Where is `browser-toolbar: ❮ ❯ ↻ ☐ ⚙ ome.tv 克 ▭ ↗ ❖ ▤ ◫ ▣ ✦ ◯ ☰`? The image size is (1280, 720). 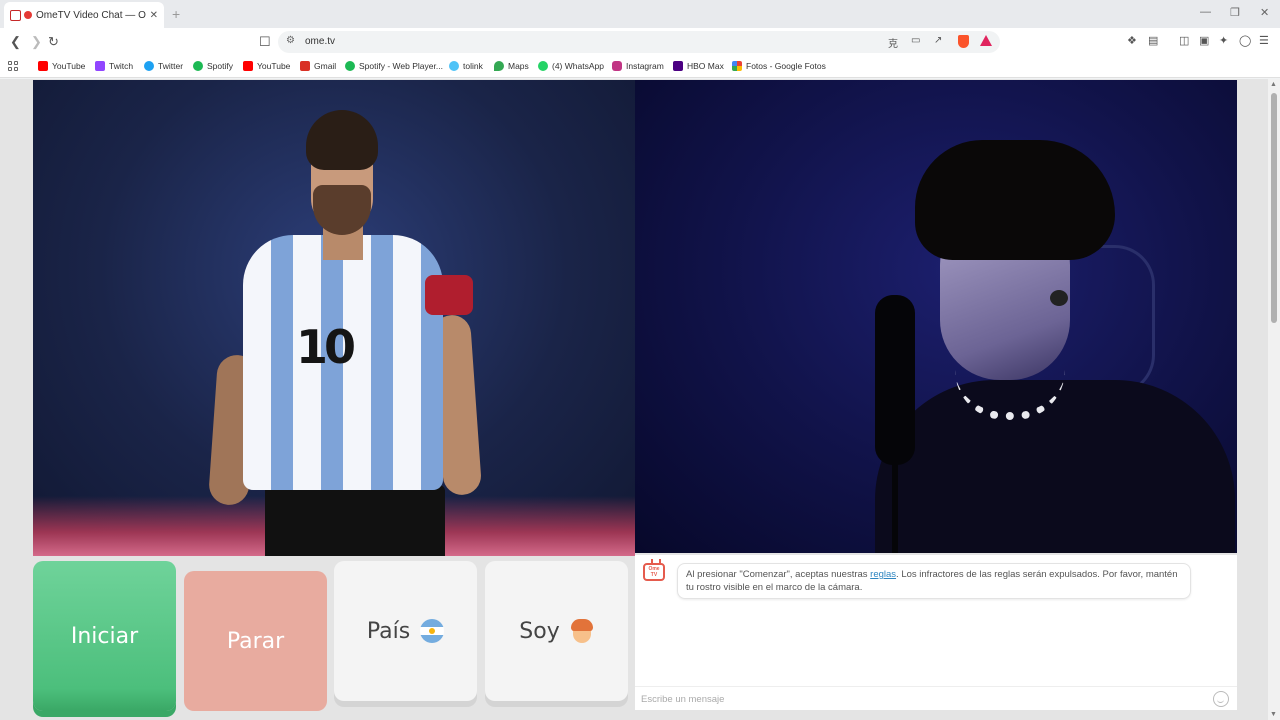 browser-toolbar: ❮ ❯ ↻ ☐ ⚙ ome.tv 克 ▭ ↗ ❖ ▤ ◫ ▣ ✦ ◯ ☰ is located at coordinates (640, 42).